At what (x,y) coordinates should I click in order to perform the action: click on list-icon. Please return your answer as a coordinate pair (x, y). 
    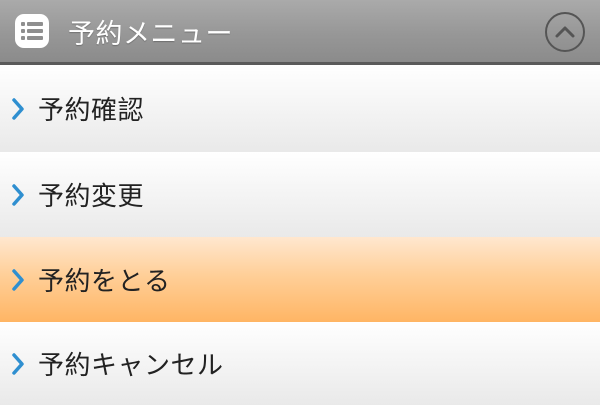
    Looking at the image, I should click on (32, 31).